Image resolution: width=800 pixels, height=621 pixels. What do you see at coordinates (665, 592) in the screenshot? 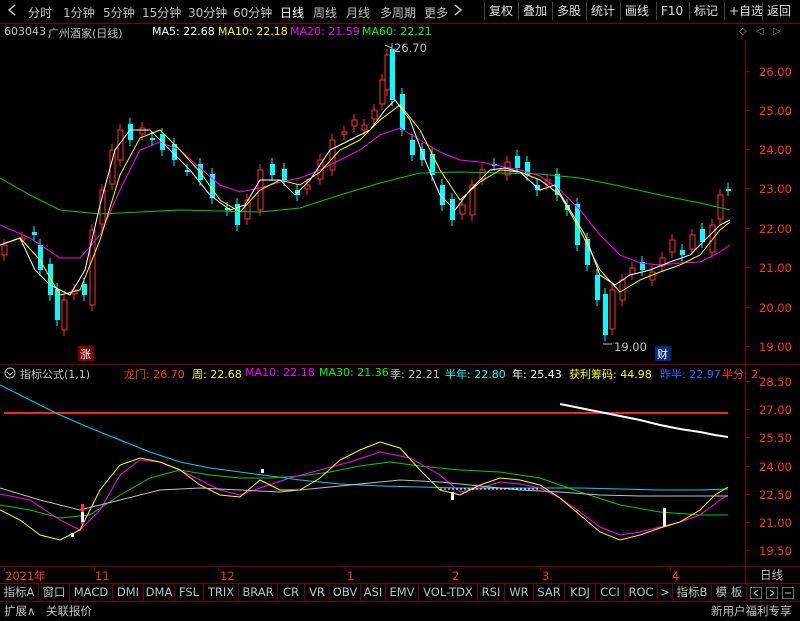
I see `tab-more-arrow: >` at bounding box center [665, 592].